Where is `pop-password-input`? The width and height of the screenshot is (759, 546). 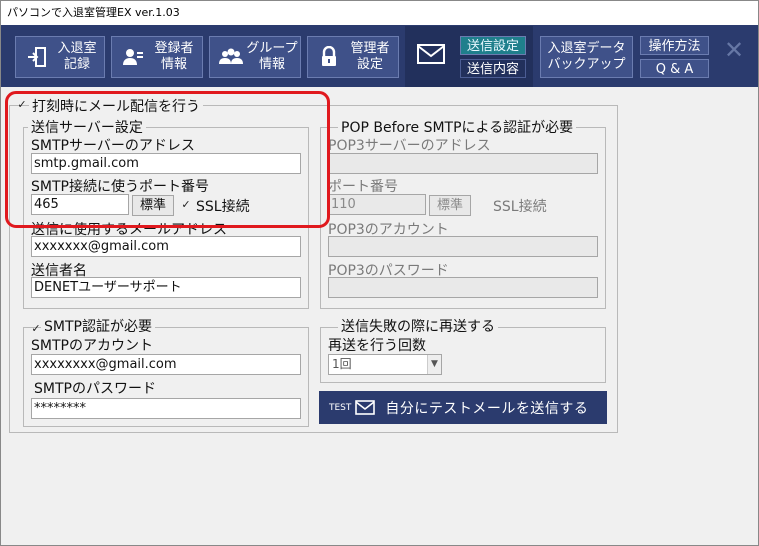
pop-password-input is located at coordinates (463, 287).